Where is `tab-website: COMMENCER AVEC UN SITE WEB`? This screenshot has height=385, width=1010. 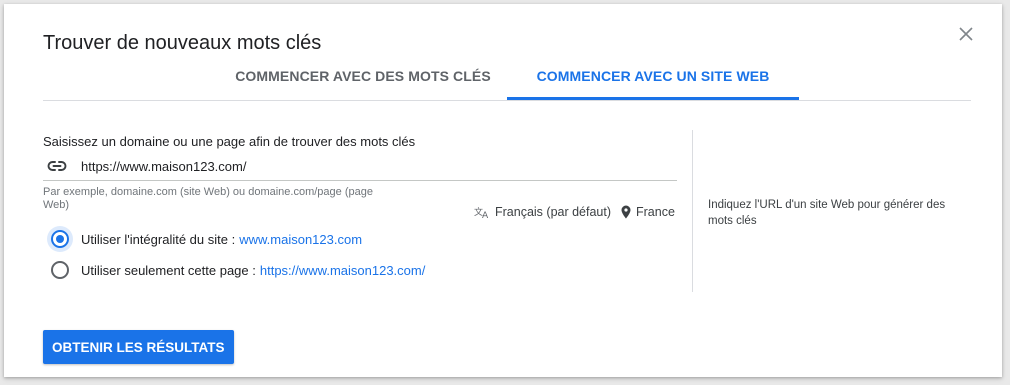 tab-website: COMMENCER AVEC UN SITE WEB is located at coordinates (653, 84).